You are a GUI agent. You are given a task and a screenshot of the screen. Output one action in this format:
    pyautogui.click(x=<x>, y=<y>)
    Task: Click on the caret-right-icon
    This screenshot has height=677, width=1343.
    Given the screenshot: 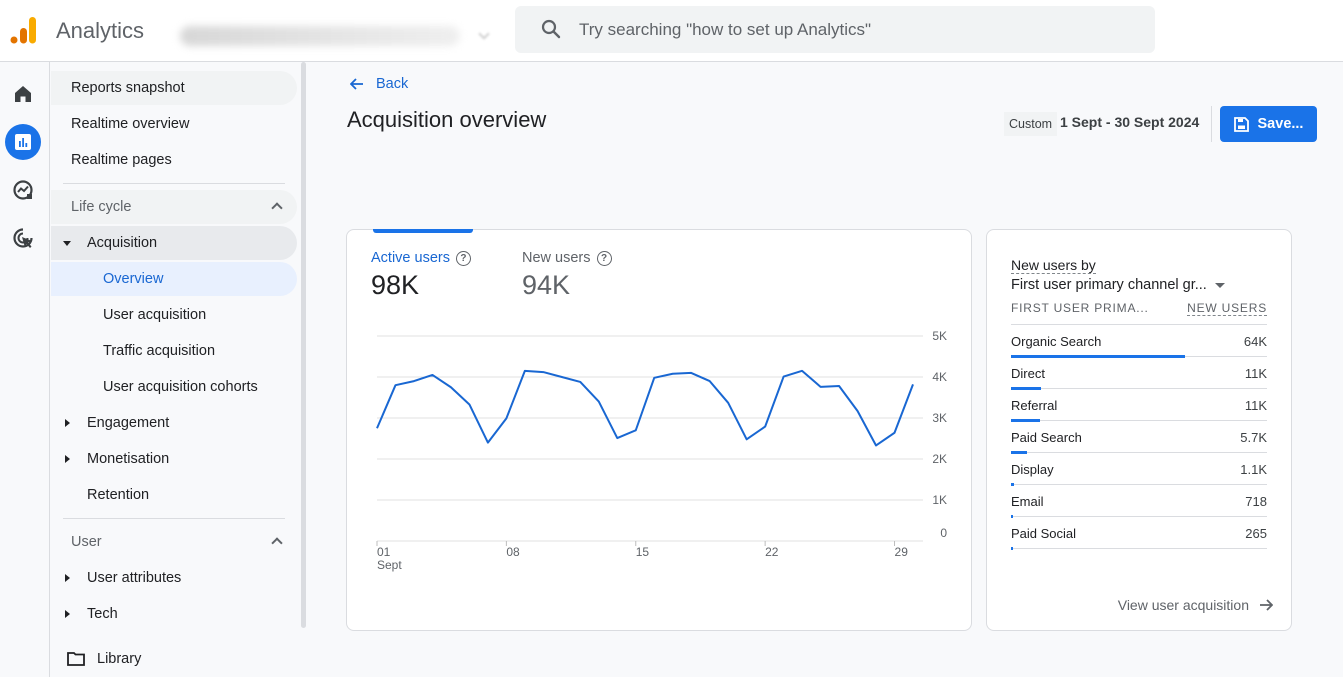 What is the action you would take?
    pyautogui.click(x=67, y=459)
    